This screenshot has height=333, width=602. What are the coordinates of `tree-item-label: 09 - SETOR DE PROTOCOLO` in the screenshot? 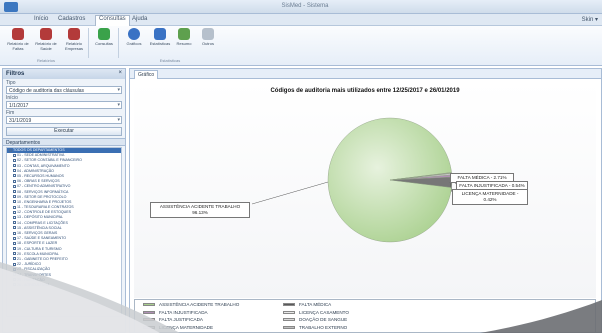 It's located at (42, 196).